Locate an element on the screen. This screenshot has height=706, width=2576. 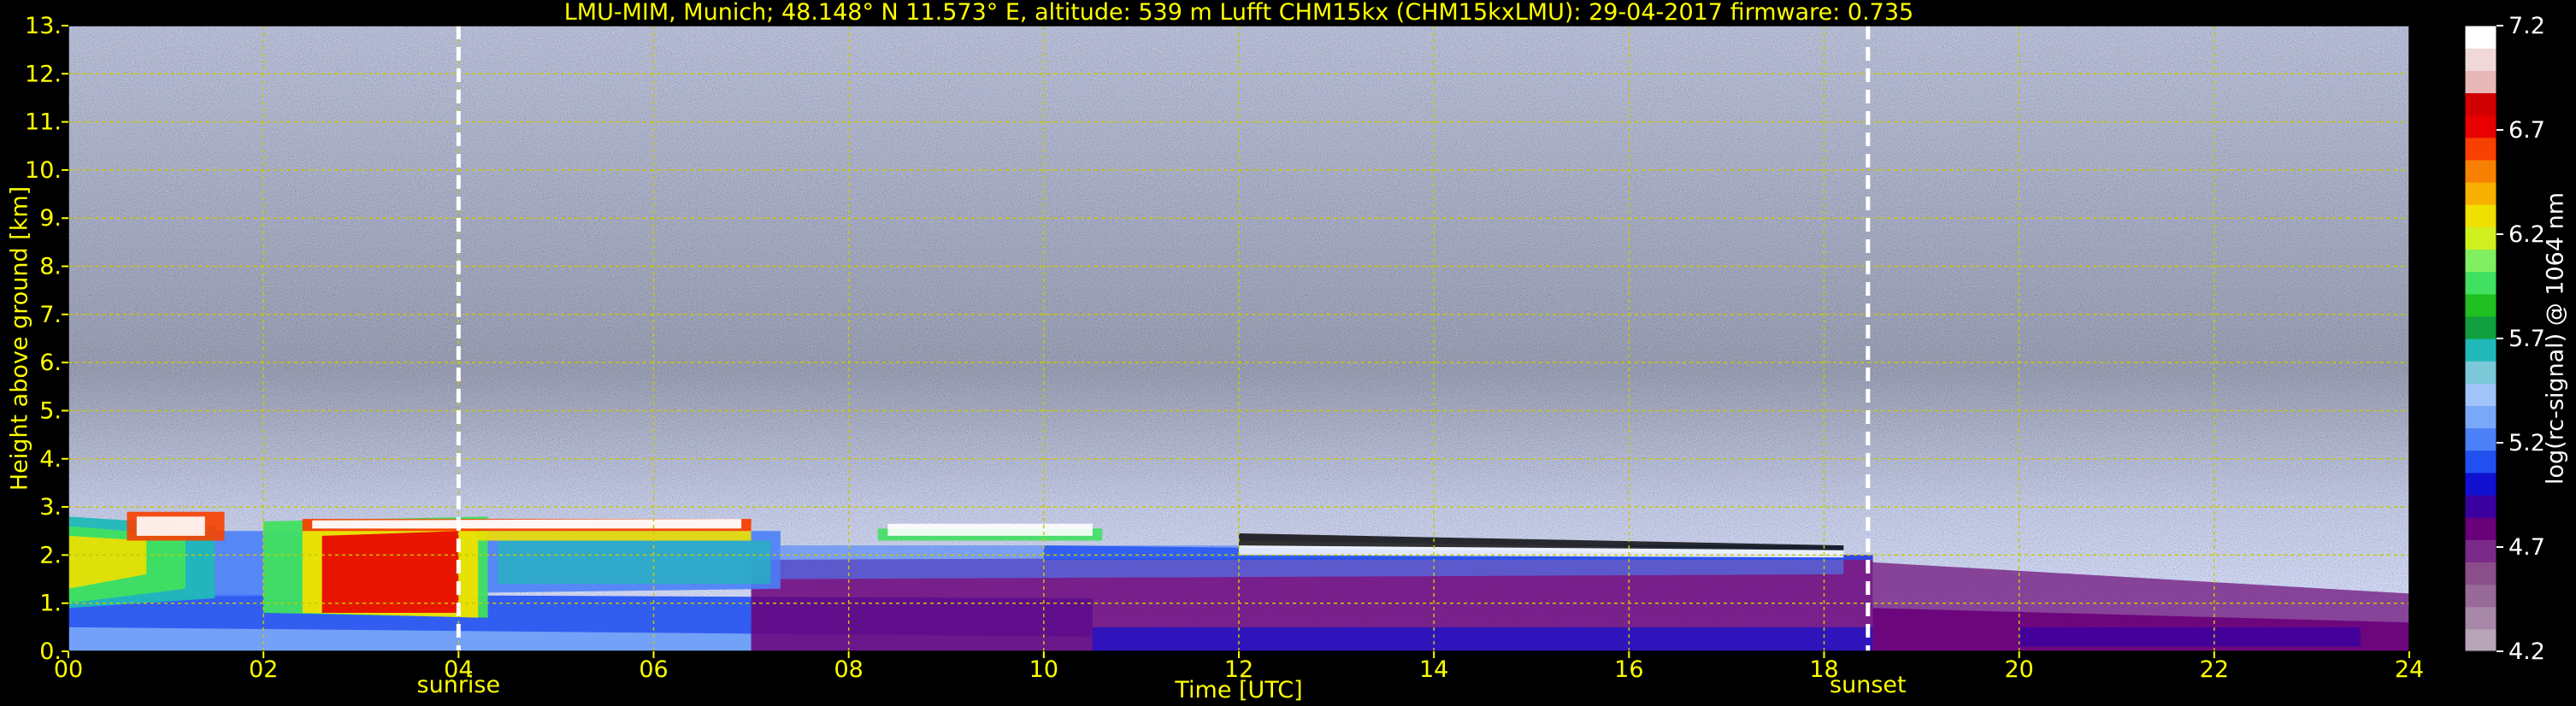
y-tick-label-0: 0. is located at coordinates (51, 651).